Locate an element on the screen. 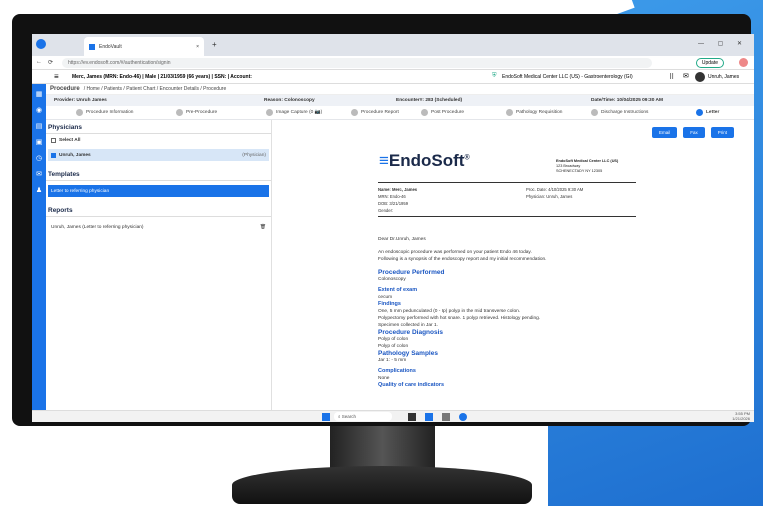 The image size is (763, 506). section-text: Specimen collected in Jar 1. is located at coordinates (408, 325).